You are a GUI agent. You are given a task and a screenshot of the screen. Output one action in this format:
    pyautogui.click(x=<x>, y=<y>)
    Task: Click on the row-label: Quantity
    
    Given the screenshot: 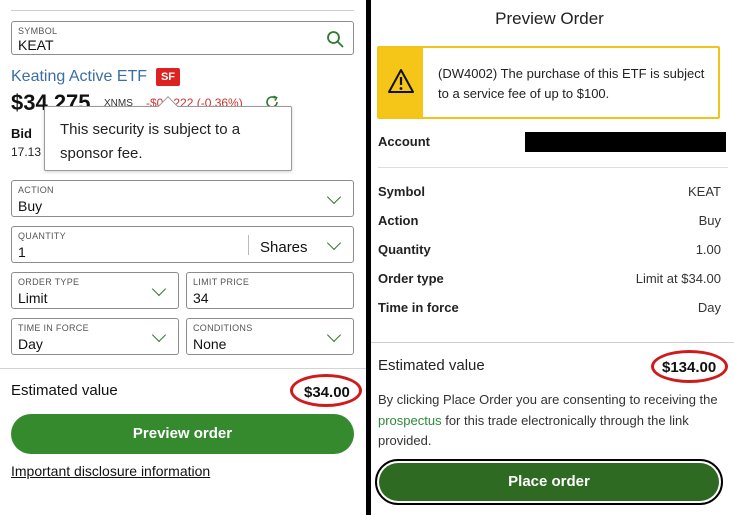 What is the action you would take?
    pyautogui.click(x=404, y=249)
    